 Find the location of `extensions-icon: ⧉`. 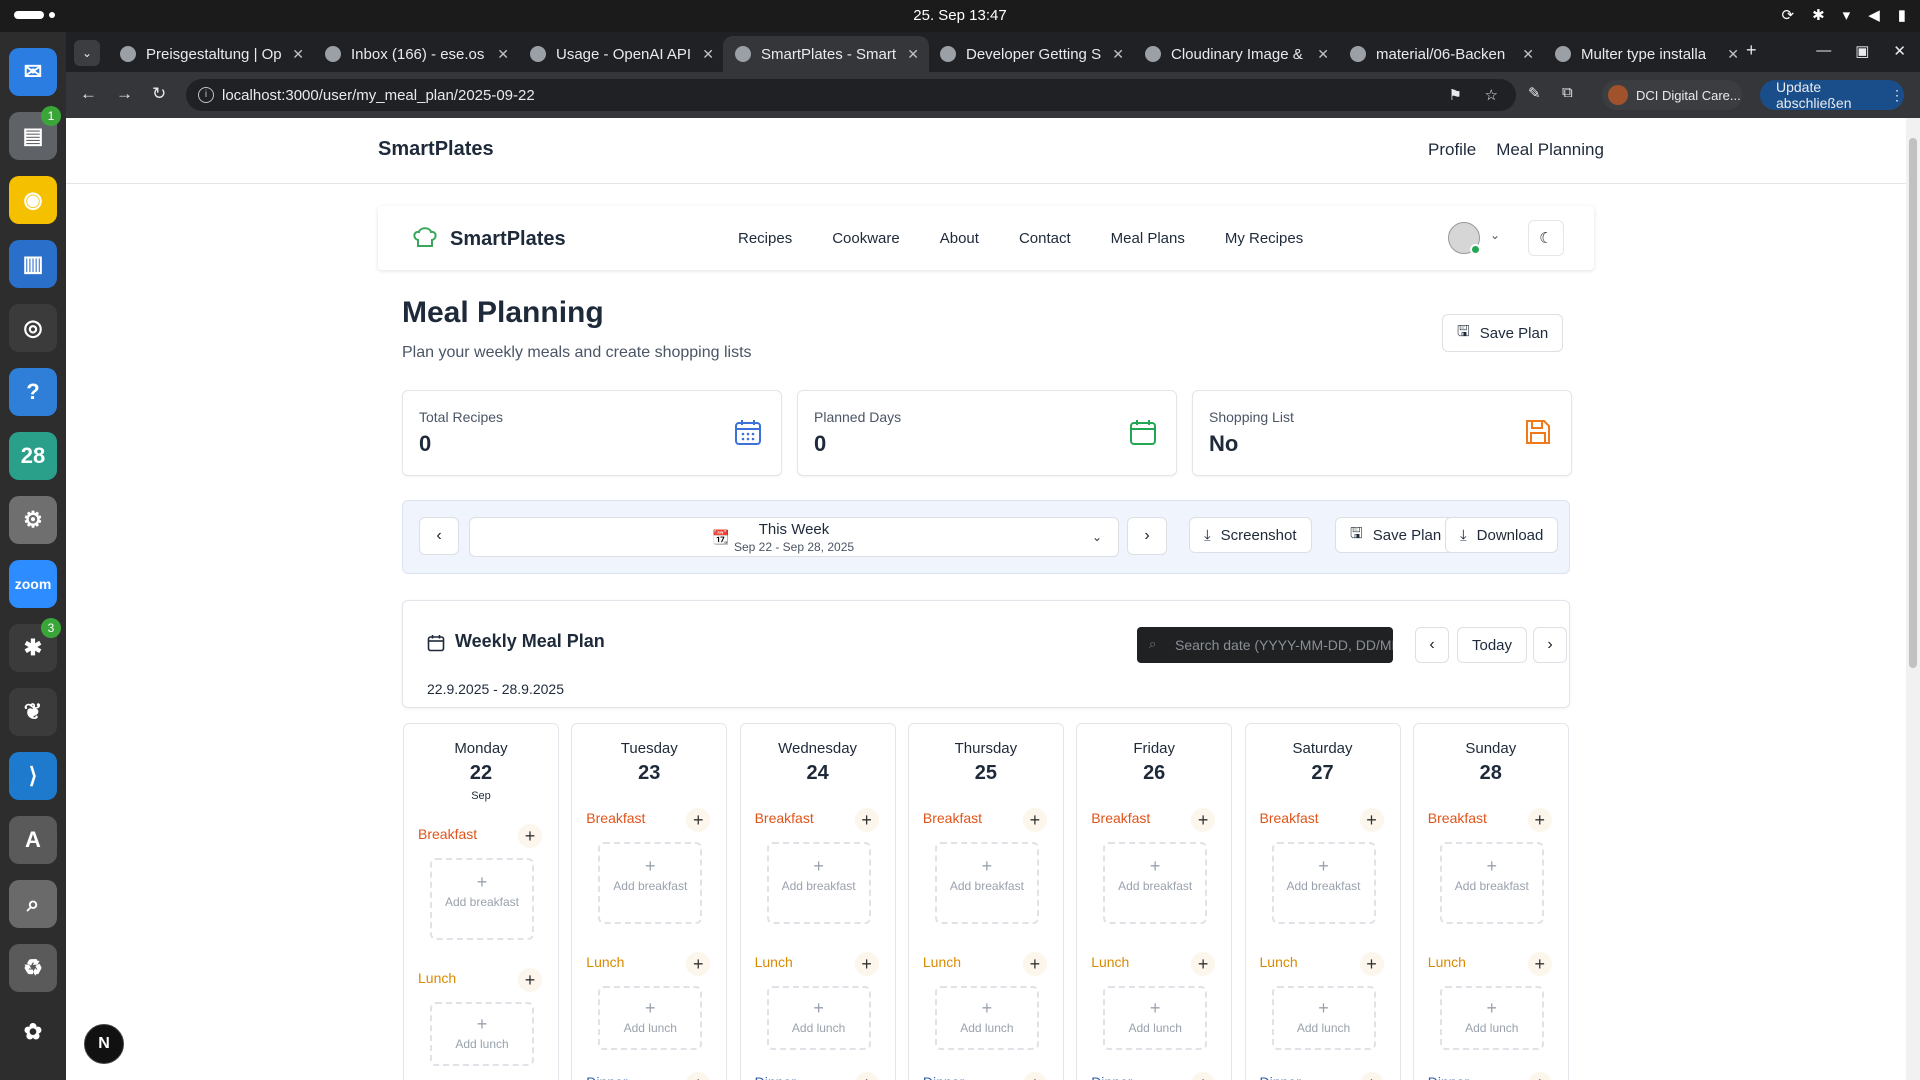

extensions-icon: ⧉ is located at coordinates (1567, 92).